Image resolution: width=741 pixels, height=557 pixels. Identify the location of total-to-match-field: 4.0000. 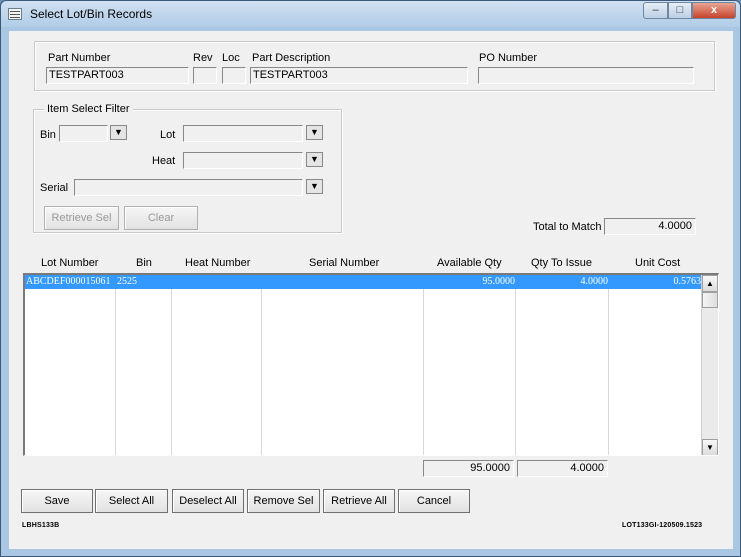
(650, 226).